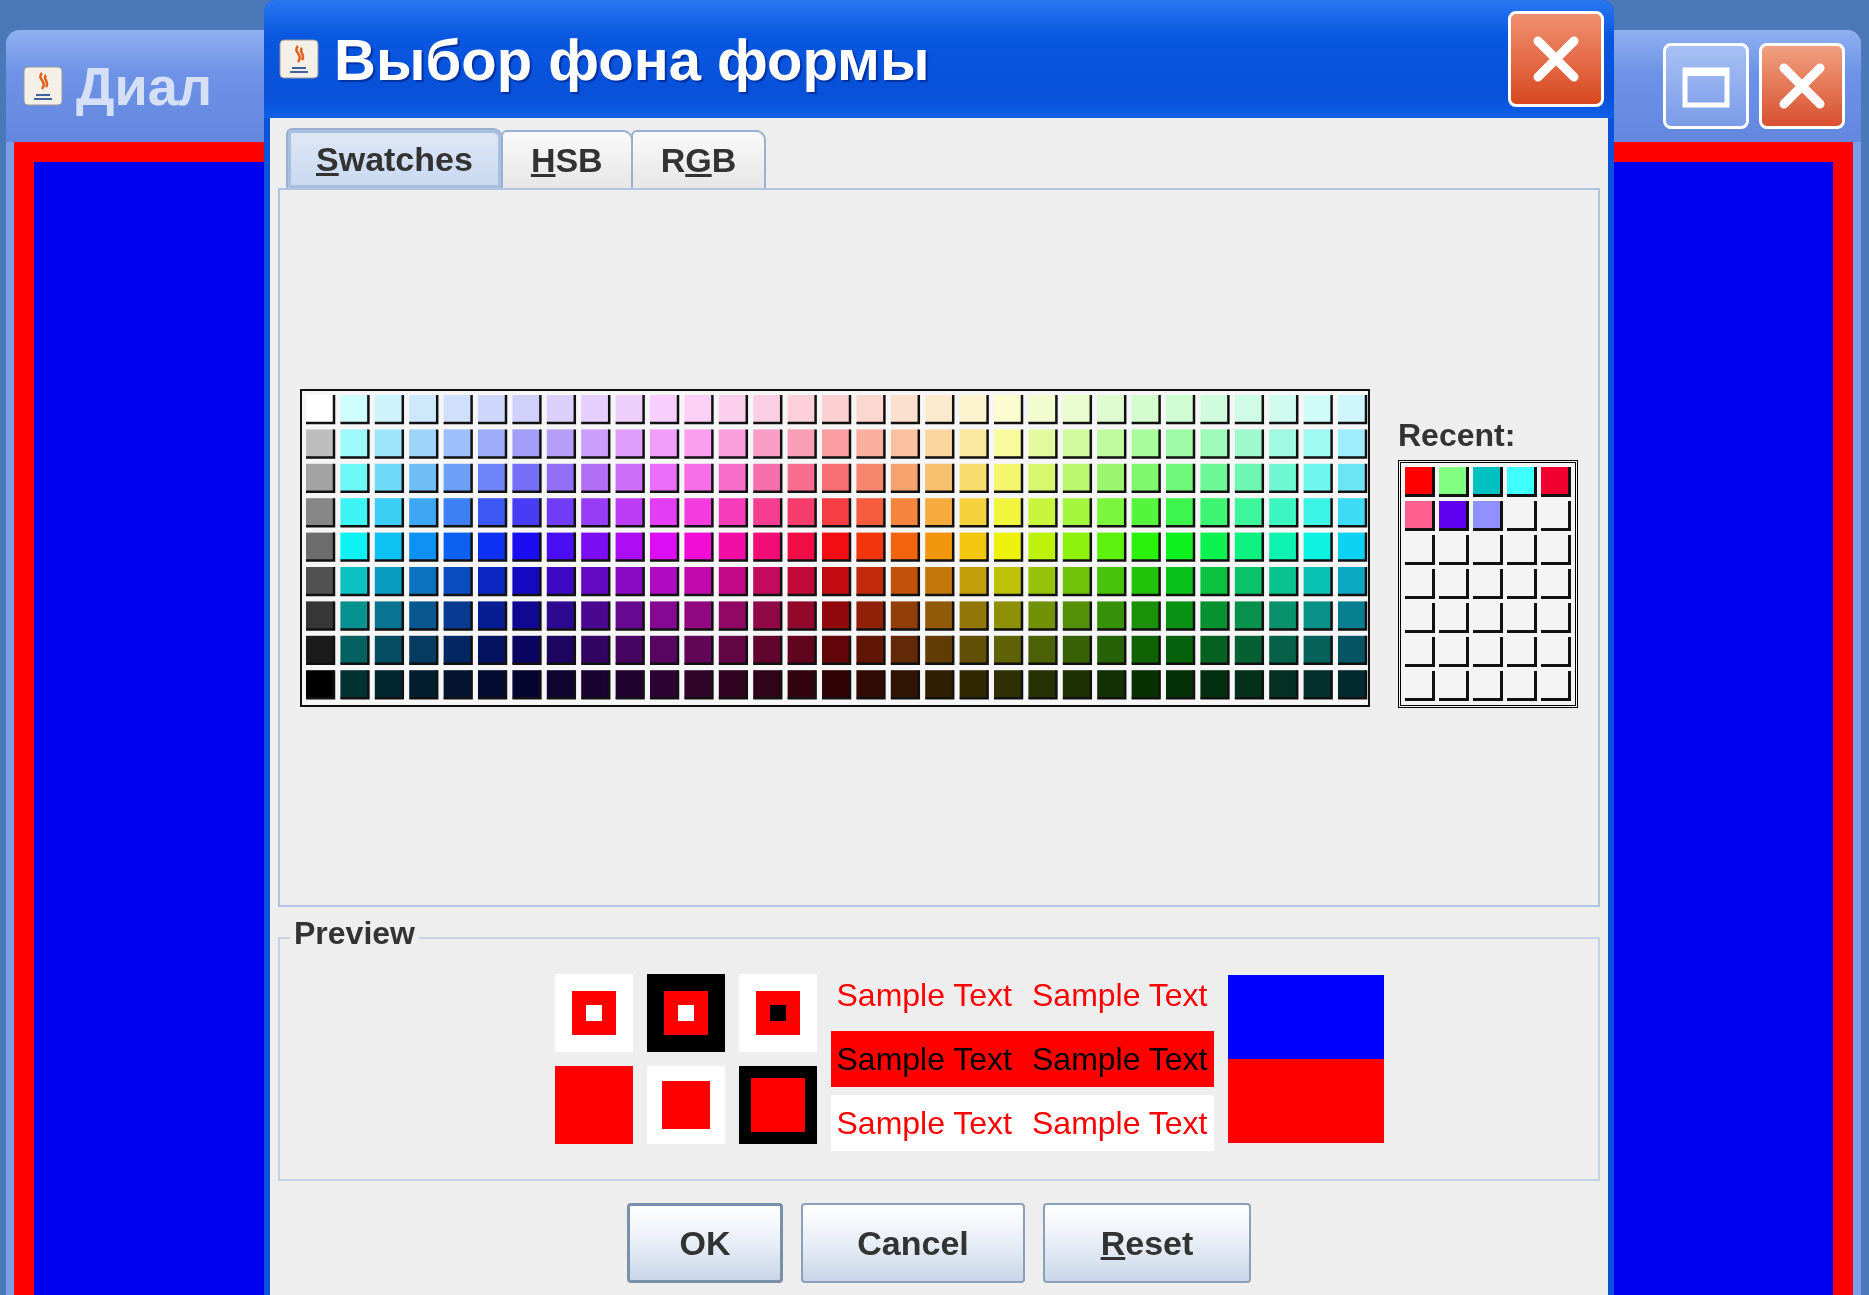 The width and height of the screenshot is (1869, 1295). Describe the element at coordinates (1706, 86) in the screenshot. I see `maximize-button` at that location.